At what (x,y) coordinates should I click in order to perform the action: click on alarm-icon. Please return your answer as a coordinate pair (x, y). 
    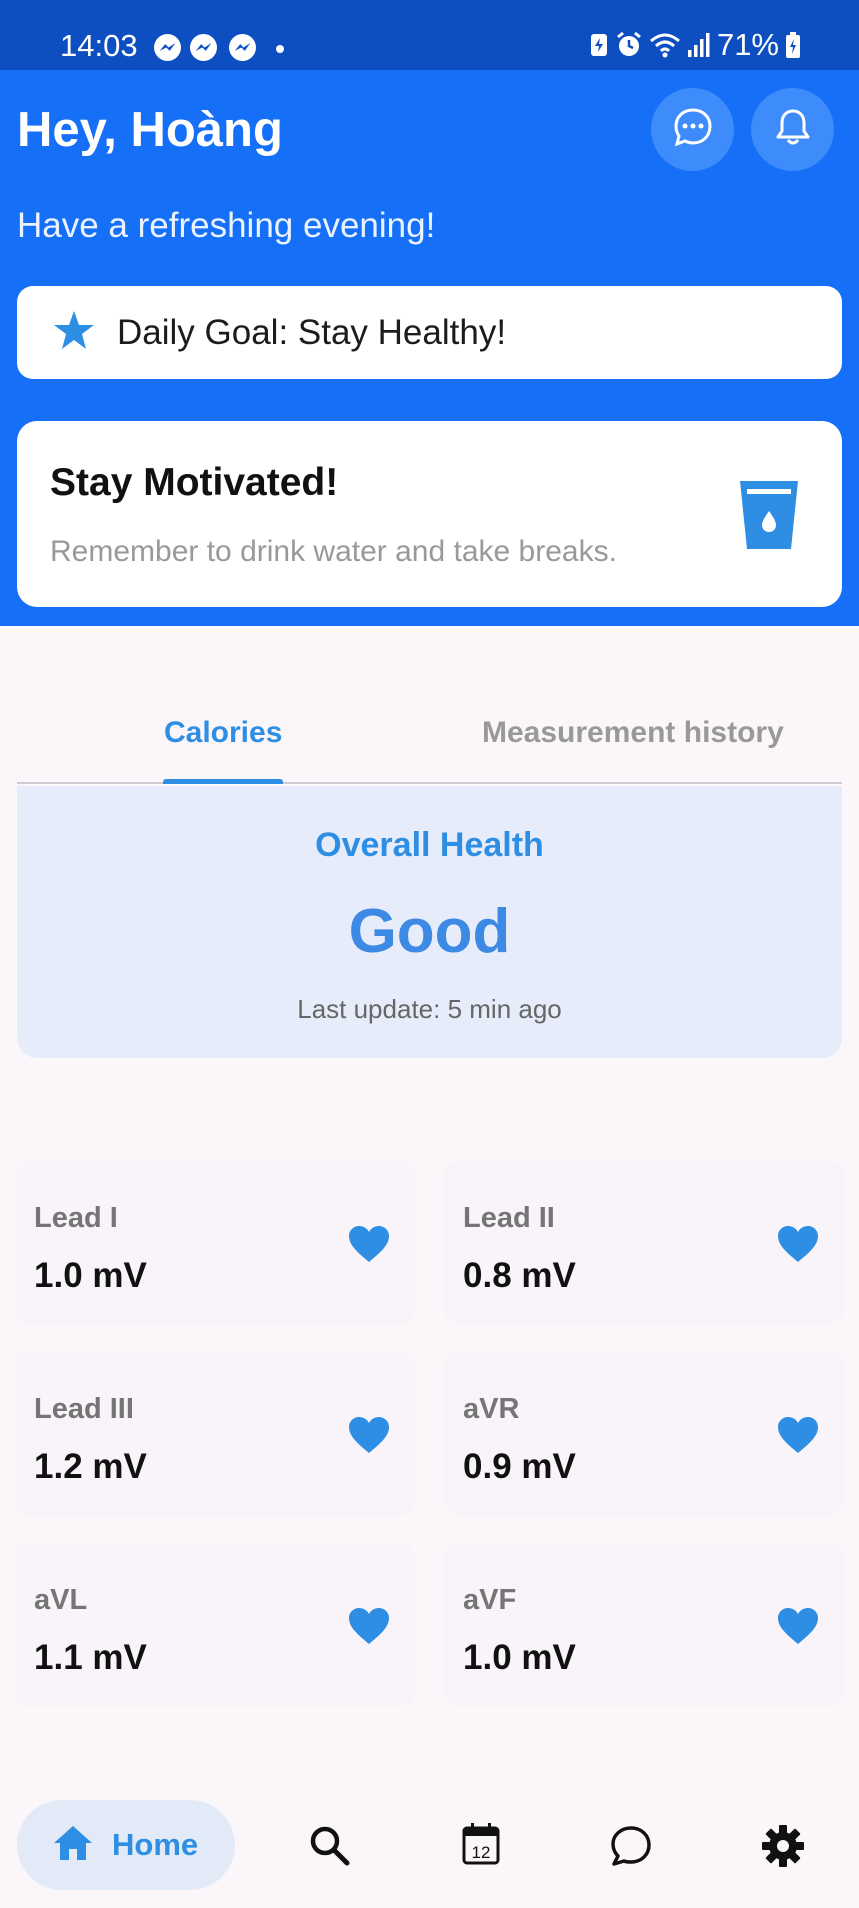
    Looking at the image, I should click on (629, 45).